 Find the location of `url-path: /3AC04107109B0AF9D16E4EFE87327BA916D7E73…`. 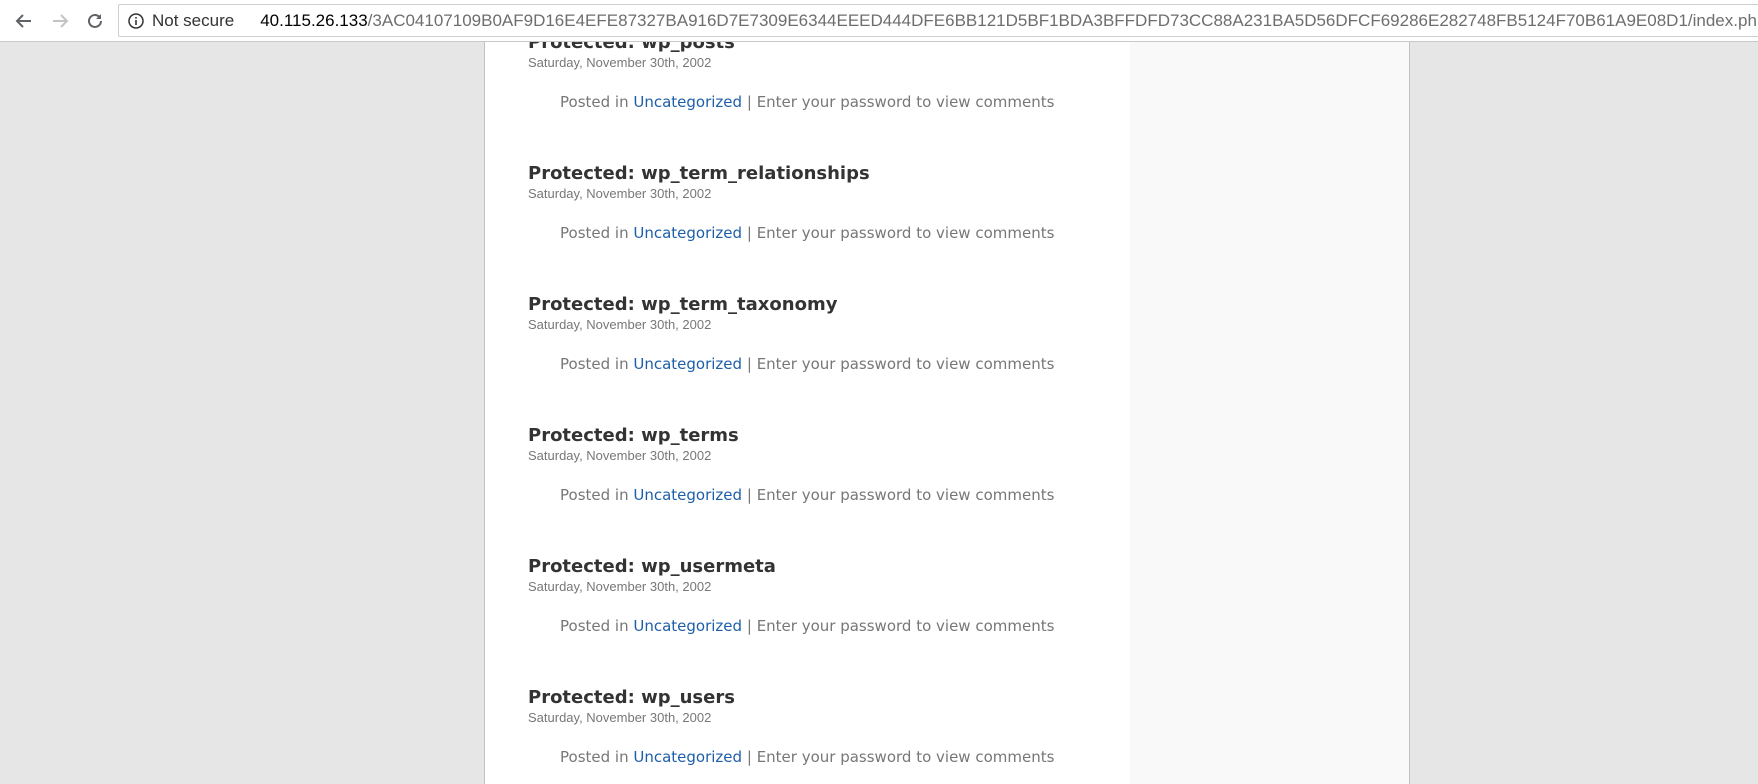

url-path: /3AC04107109B0AF9D16E4EFE87327BA916D7E73… is located at coordinates (1062, 20).